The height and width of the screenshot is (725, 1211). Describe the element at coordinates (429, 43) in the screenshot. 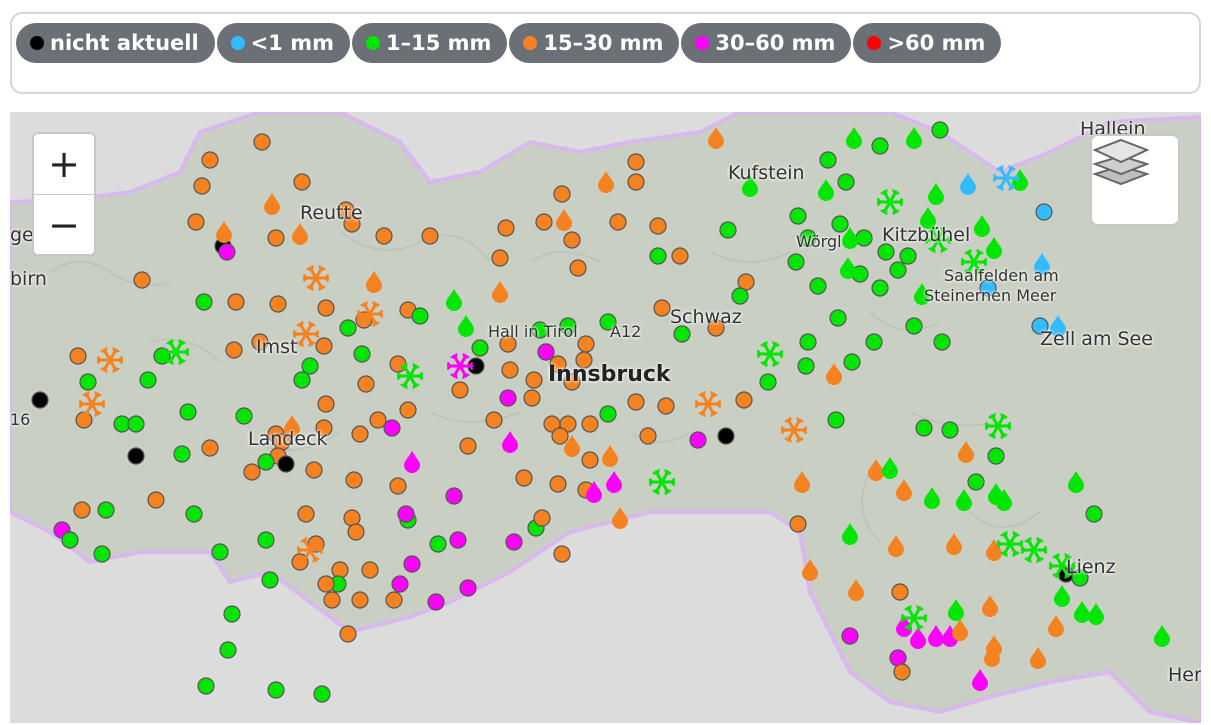

I see `legend-pill-1-15mm: 1–15 mm` at that location.